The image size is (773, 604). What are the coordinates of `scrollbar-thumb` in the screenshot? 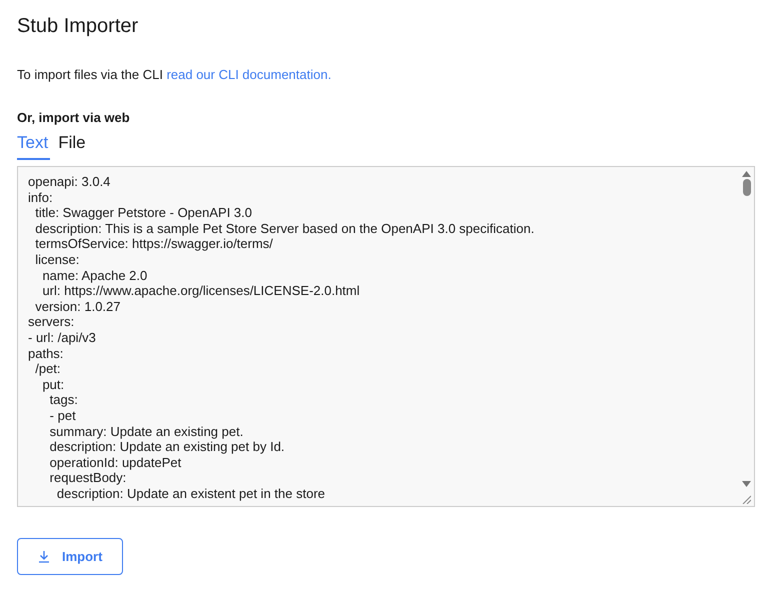 It's located at (746, 187).